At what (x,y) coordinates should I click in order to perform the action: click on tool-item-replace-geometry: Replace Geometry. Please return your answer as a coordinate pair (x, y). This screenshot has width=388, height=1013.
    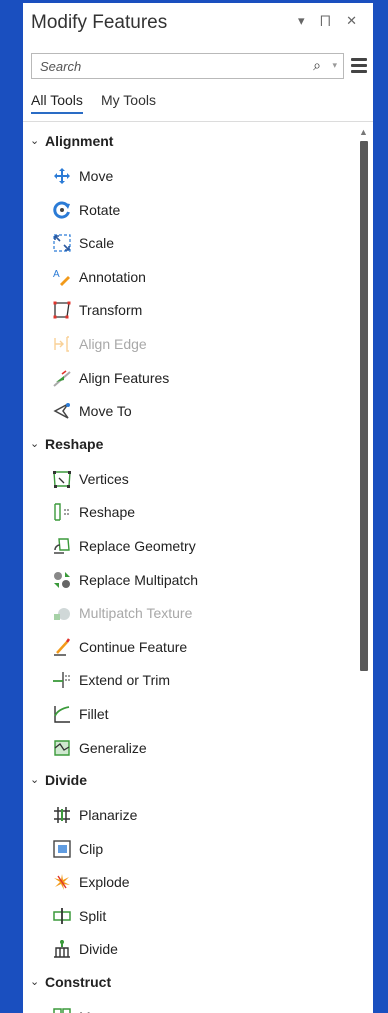
    Looking at the image, I should click on (193, 546).